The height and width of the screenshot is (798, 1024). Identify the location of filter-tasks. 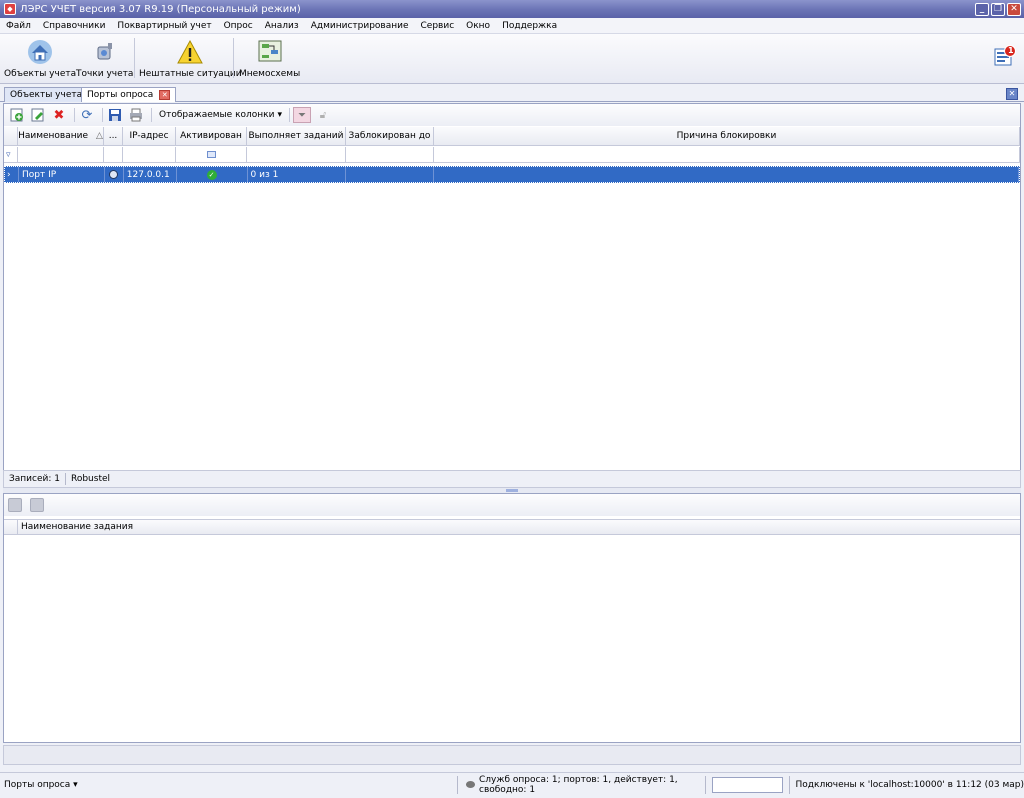
(296, 154).